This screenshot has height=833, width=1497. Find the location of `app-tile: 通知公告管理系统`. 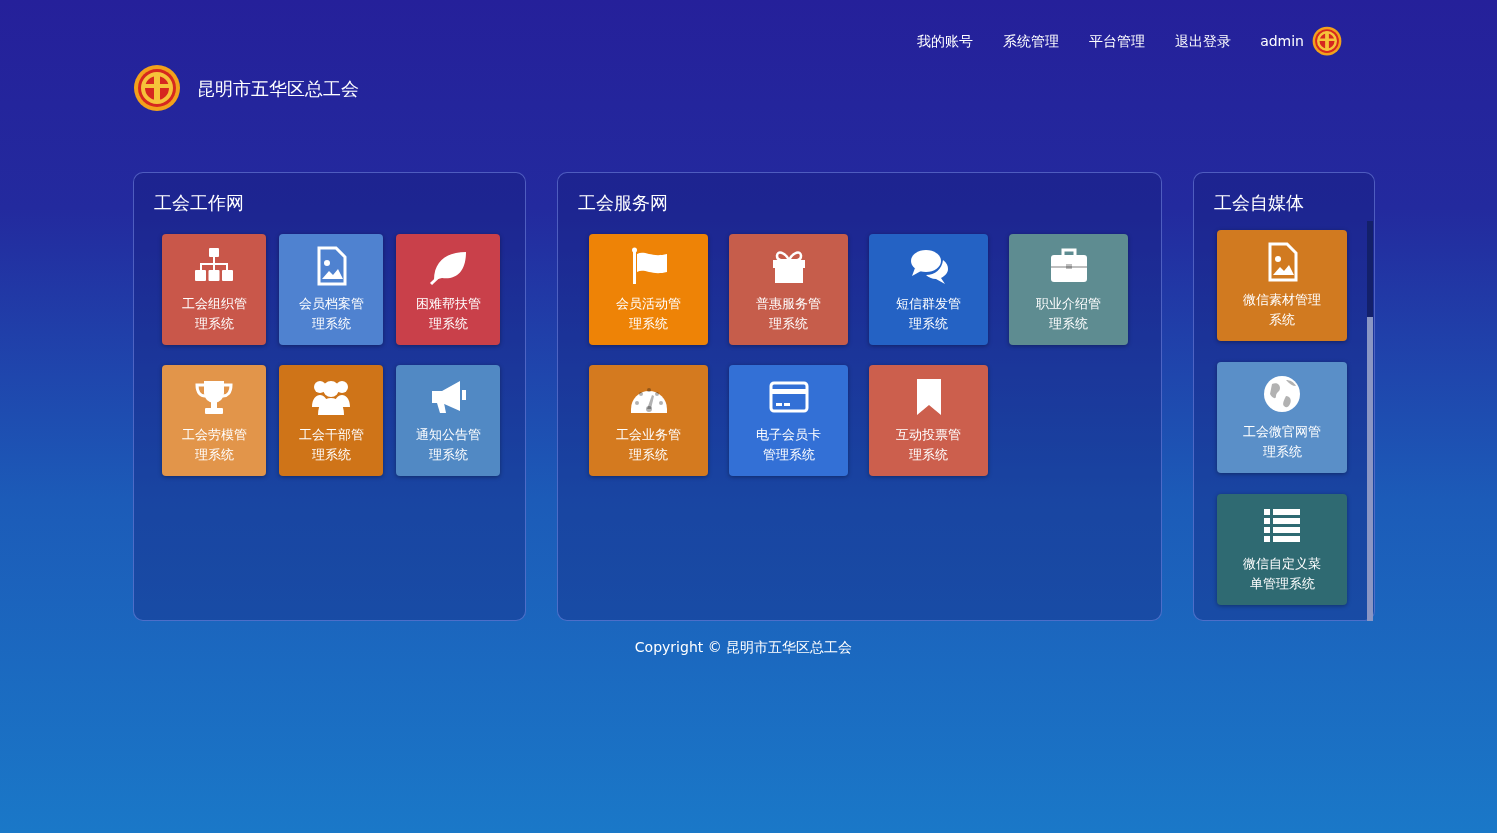

app-tile: 通知公告管理系统 is located at coordinates (448, 420).